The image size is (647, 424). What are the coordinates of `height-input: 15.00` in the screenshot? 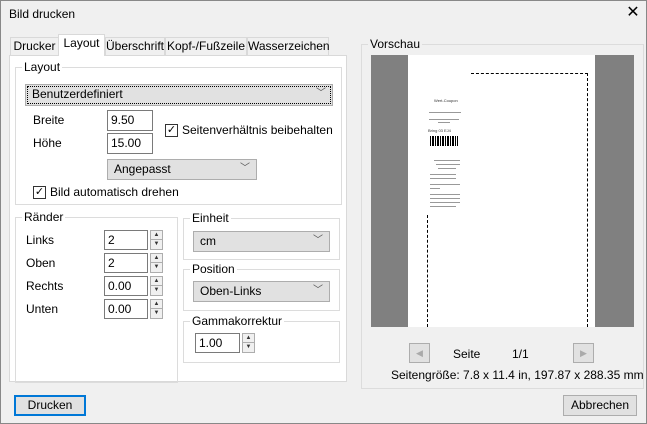 It's located at (130, 143).